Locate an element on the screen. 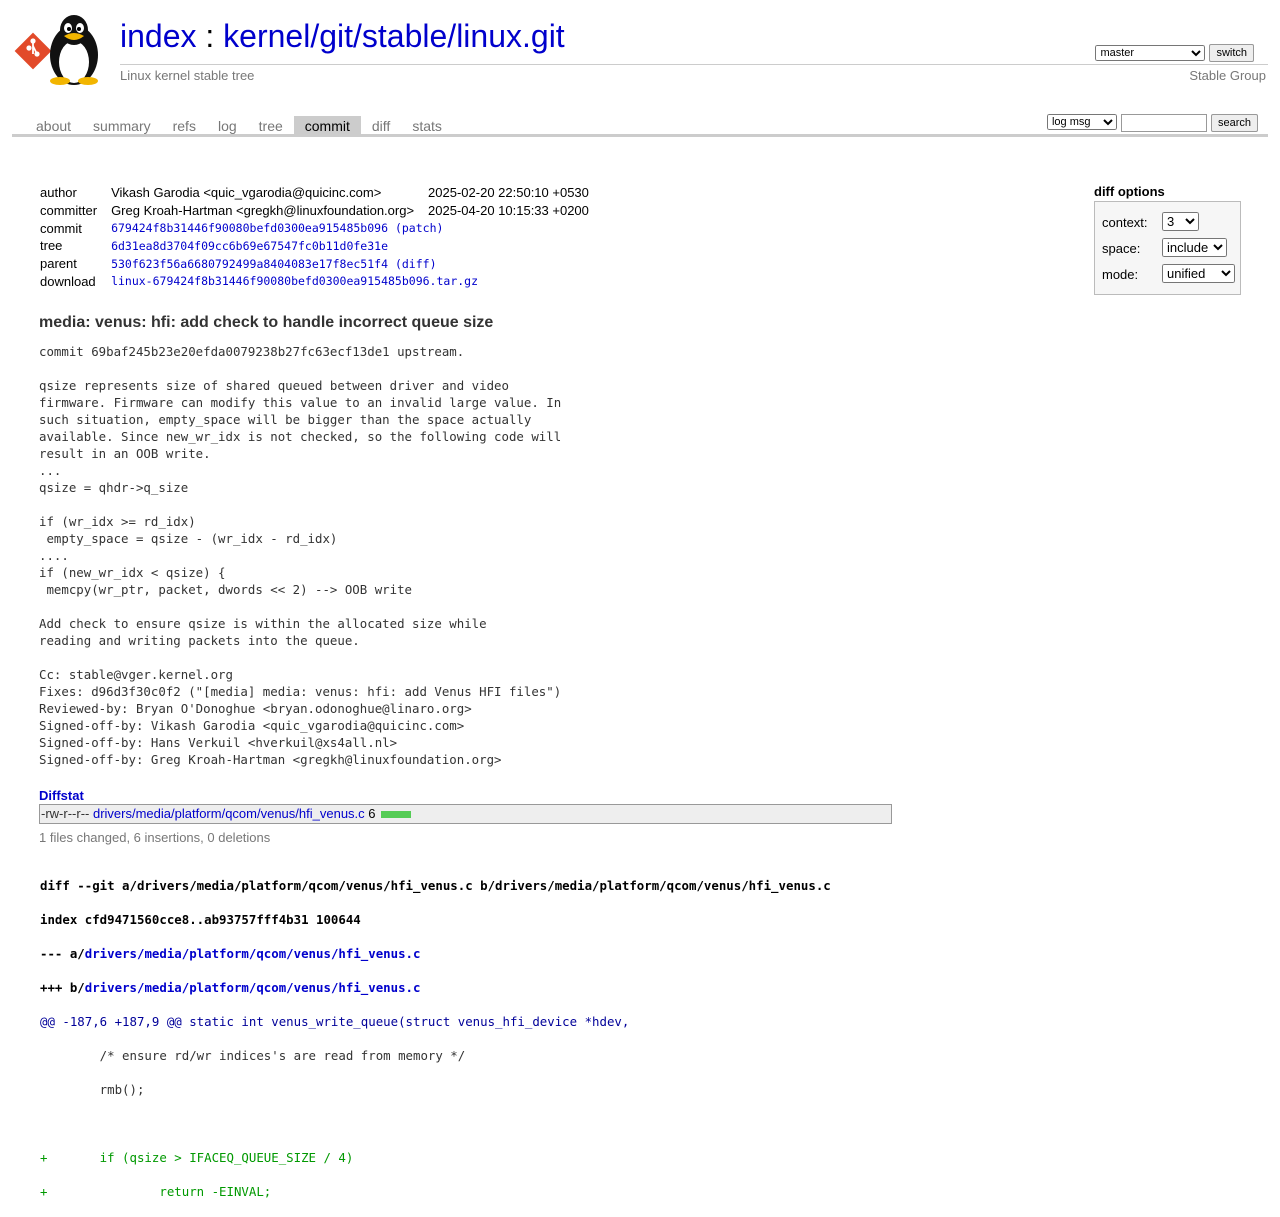 Image resolution: width=1280 pixels, height=1217 pixels. tab-tree: tree is located at coordinates (271, 125).